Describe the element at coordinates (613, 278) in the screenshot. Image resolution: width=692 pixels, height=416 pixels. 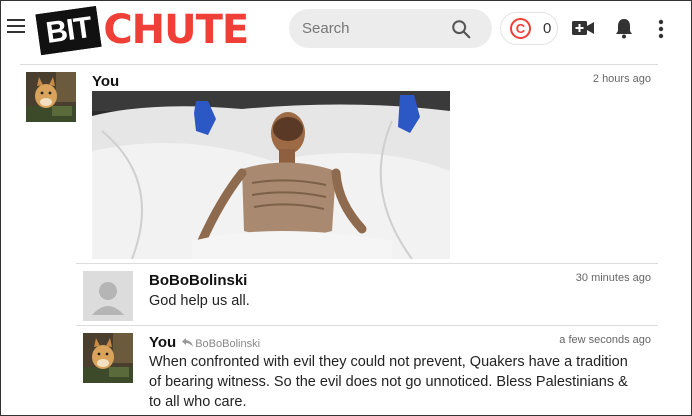
I see `comment-time: 30 minutes ago` at that location.